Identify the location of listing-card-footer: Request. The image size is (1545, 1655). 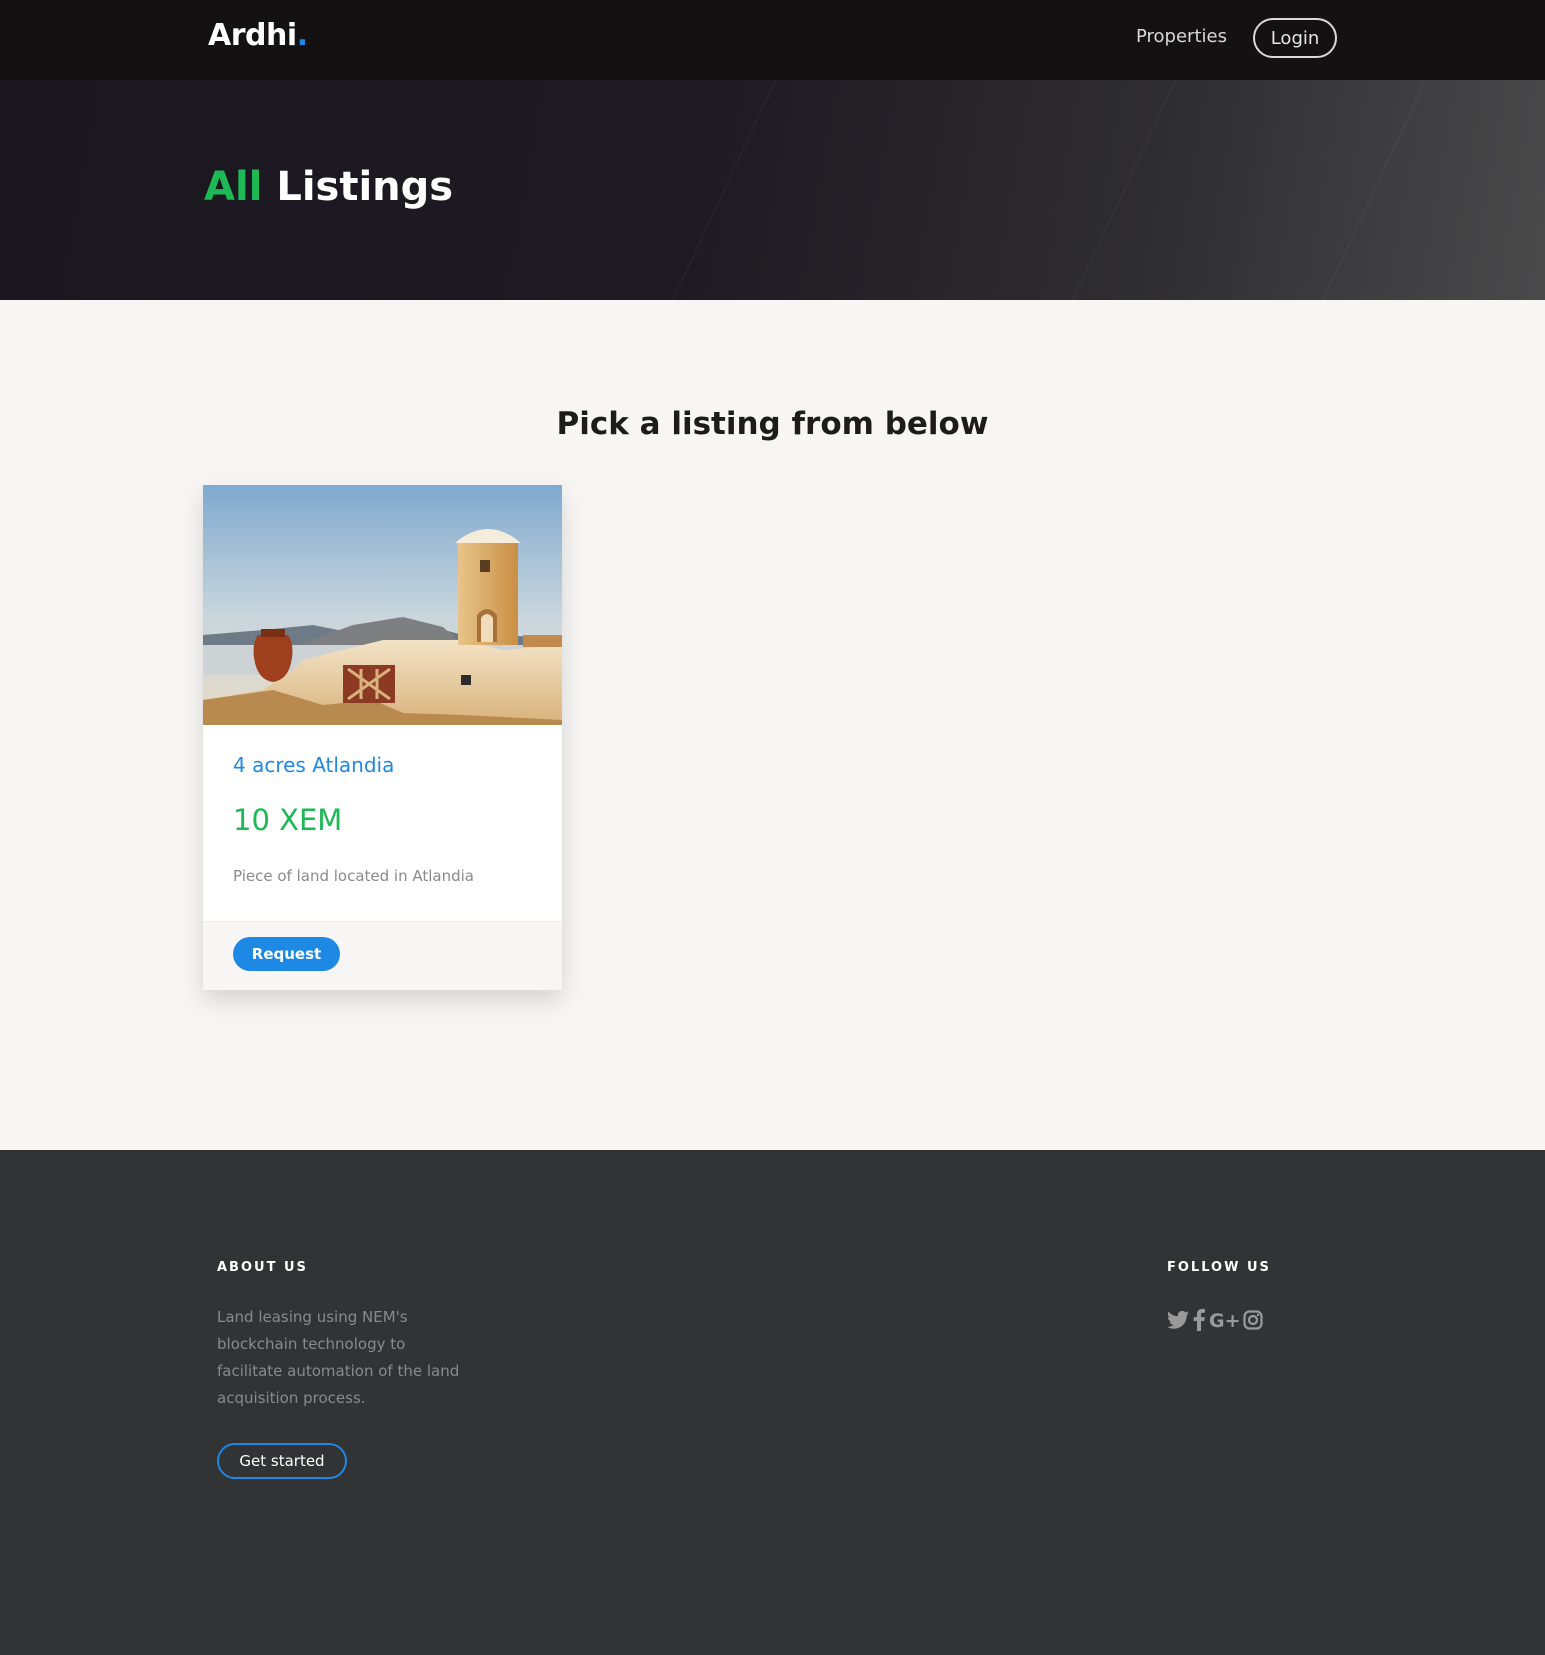
(382, 955).